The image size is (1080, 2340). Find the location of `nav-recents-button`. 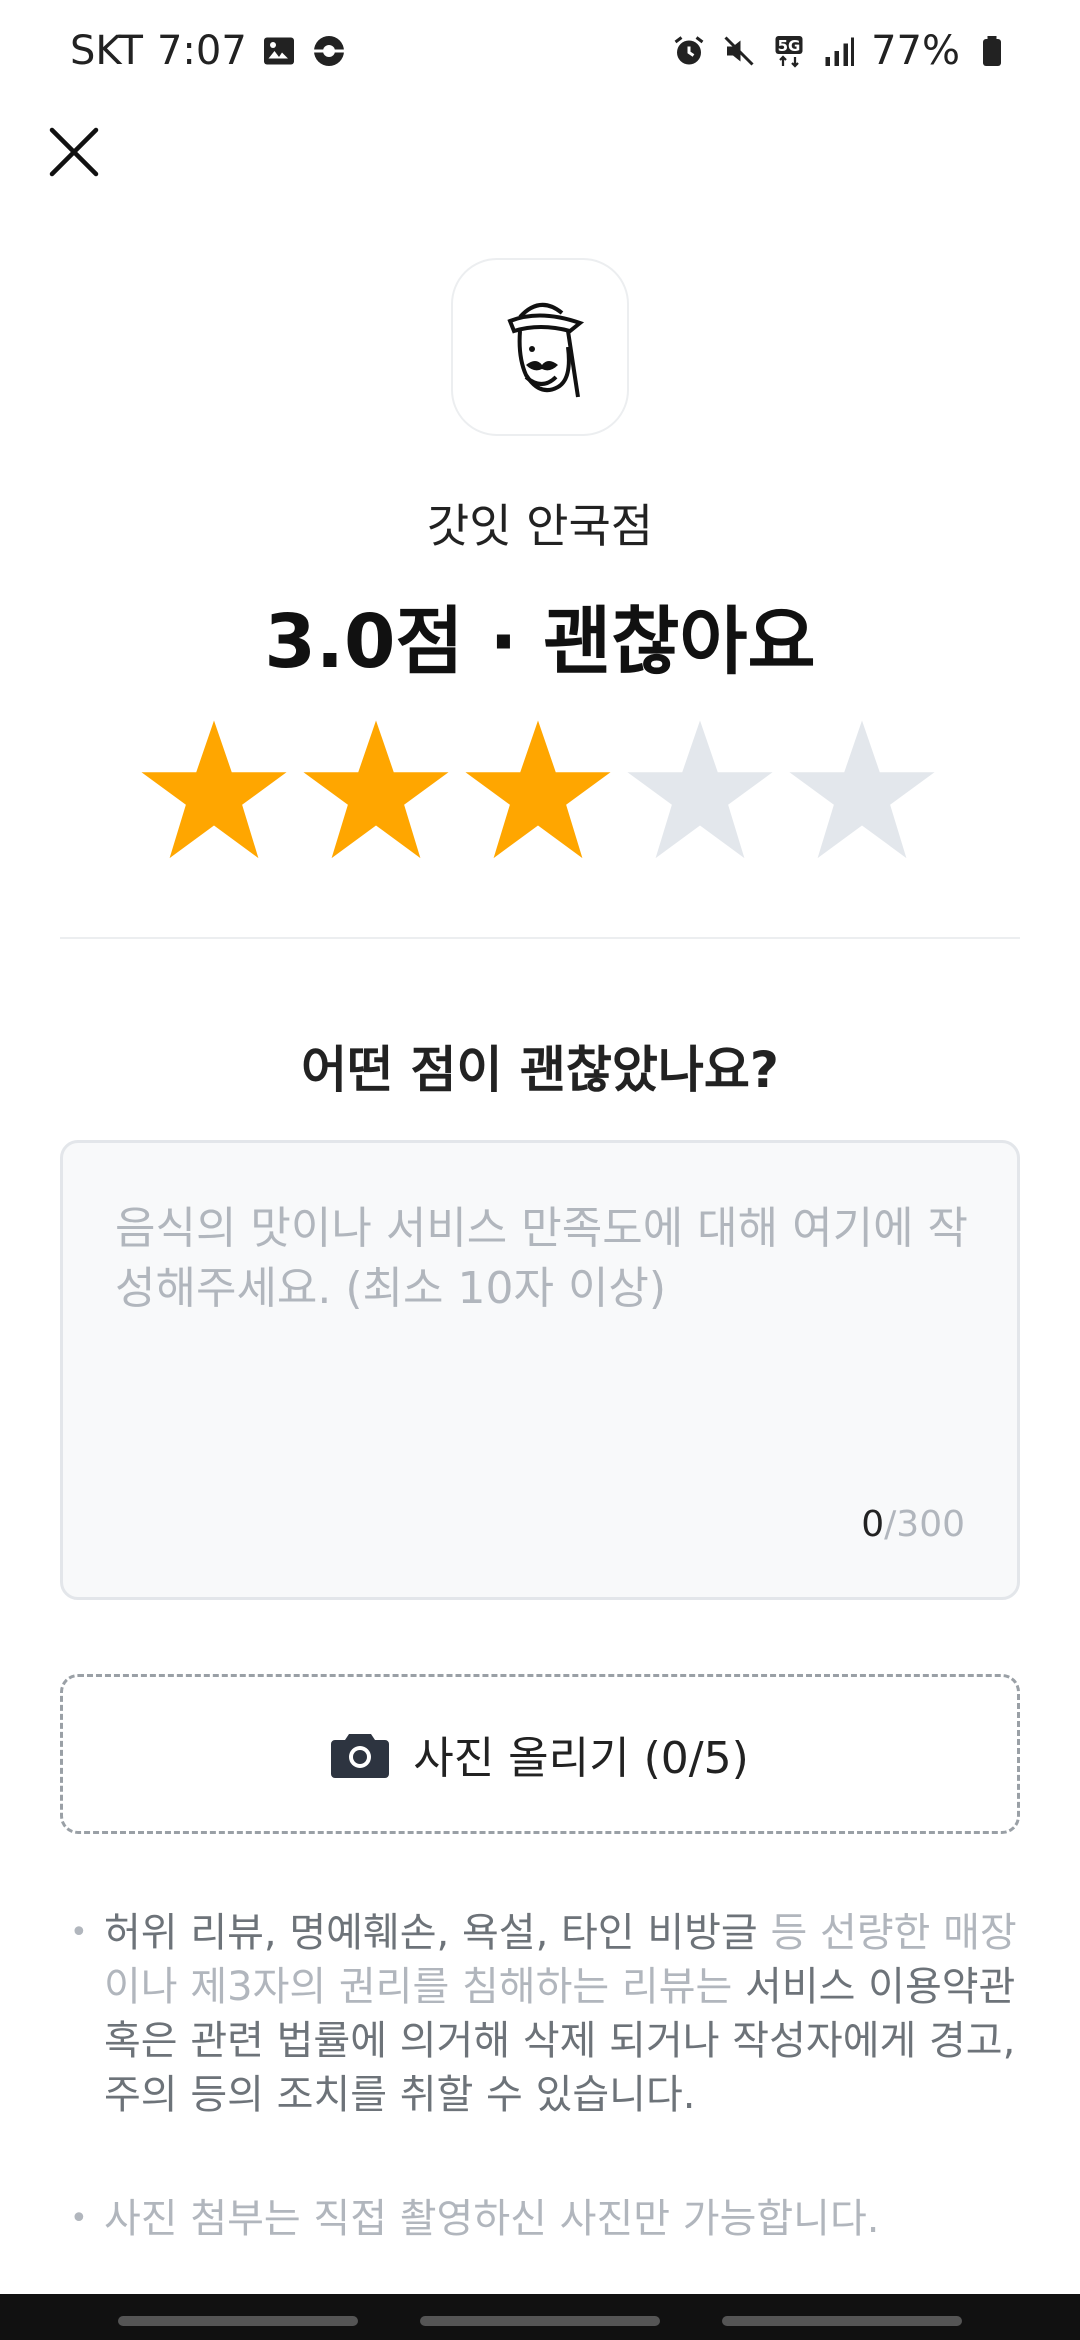

nav-recents-button is located at coordinates (238, 2321).